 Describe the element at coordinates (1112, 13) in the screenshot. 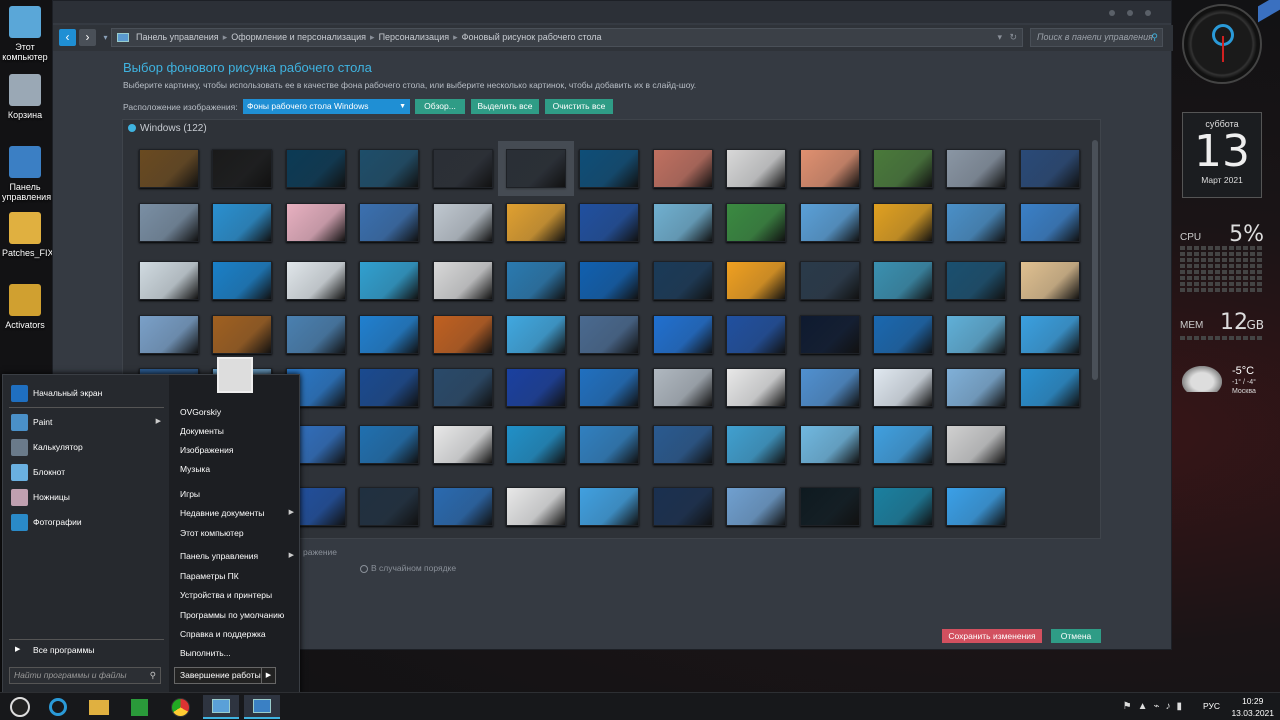

I see `minimize-button` at that location.